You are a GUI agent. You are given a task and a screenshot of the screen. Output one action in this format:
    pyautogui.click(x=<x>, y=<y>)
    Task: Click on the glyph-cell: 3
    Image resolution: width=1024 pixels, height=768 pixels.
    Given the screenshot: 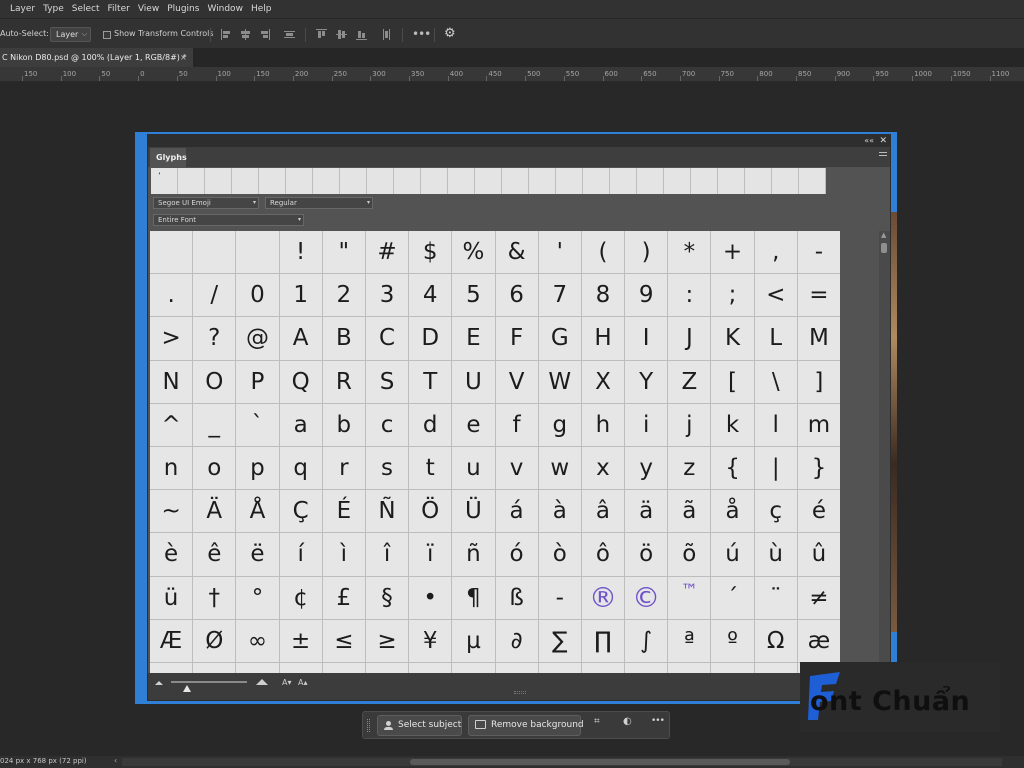 What is the action you would take?
    pyautogui.click(x=387, y=295)
    